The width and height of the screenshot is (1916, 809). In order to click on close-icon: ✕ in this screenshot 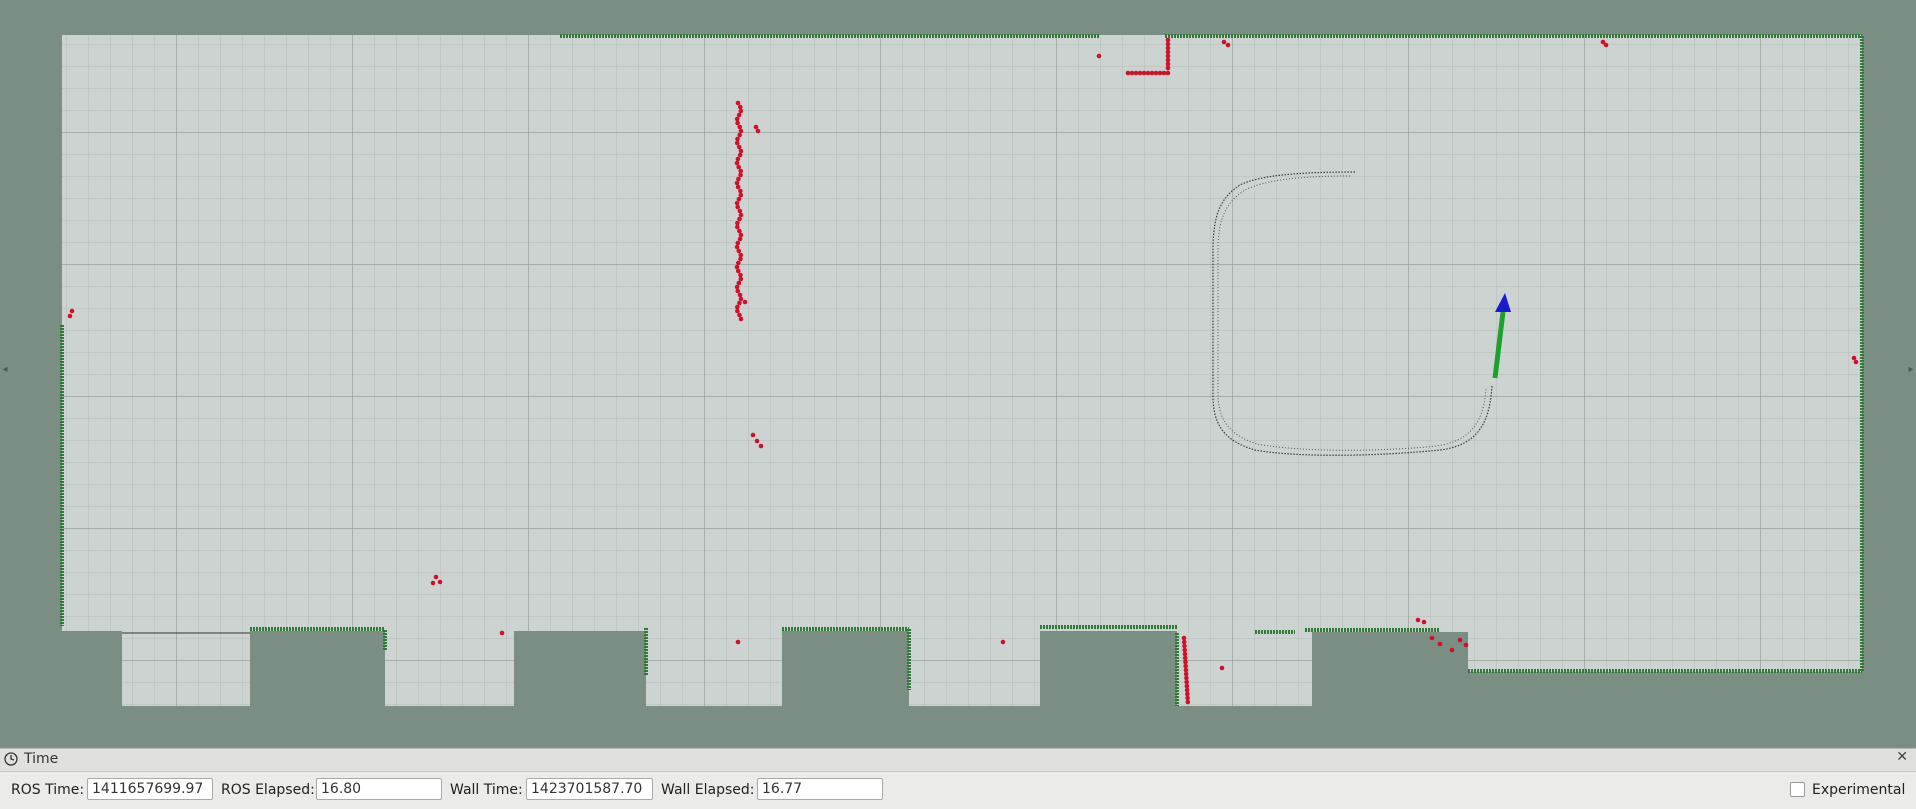, I will do `click(1902, 757)`.